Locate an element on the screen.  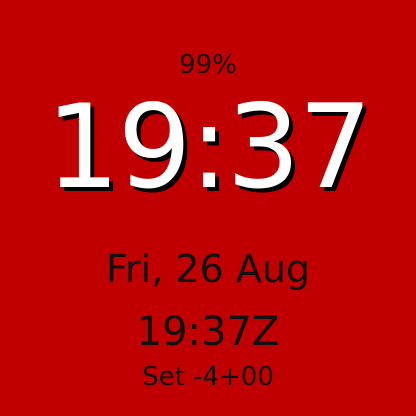
battery-percentage: 99% is located at coordinates (208, 65).